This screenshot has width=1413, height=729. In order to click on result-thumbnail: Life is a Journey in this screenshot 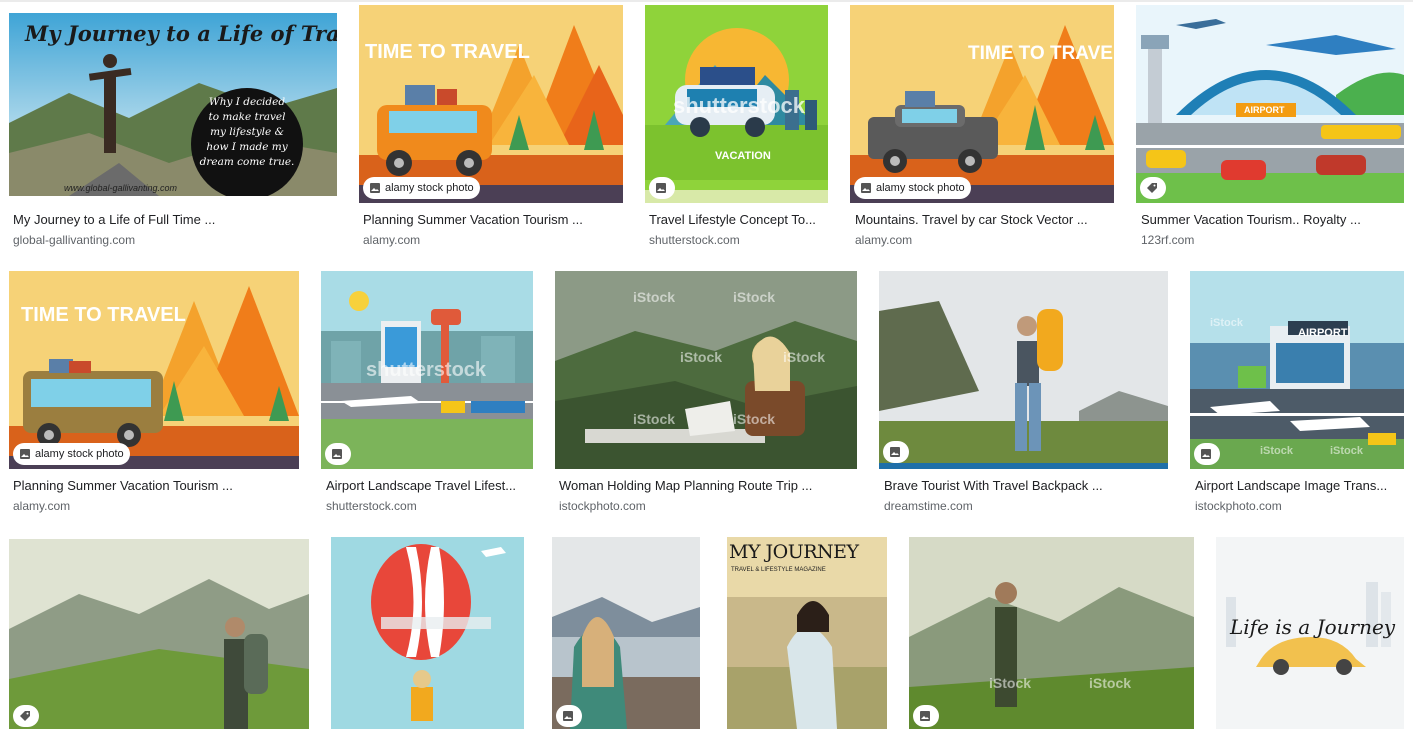, I will do `click(1310, 633)`.